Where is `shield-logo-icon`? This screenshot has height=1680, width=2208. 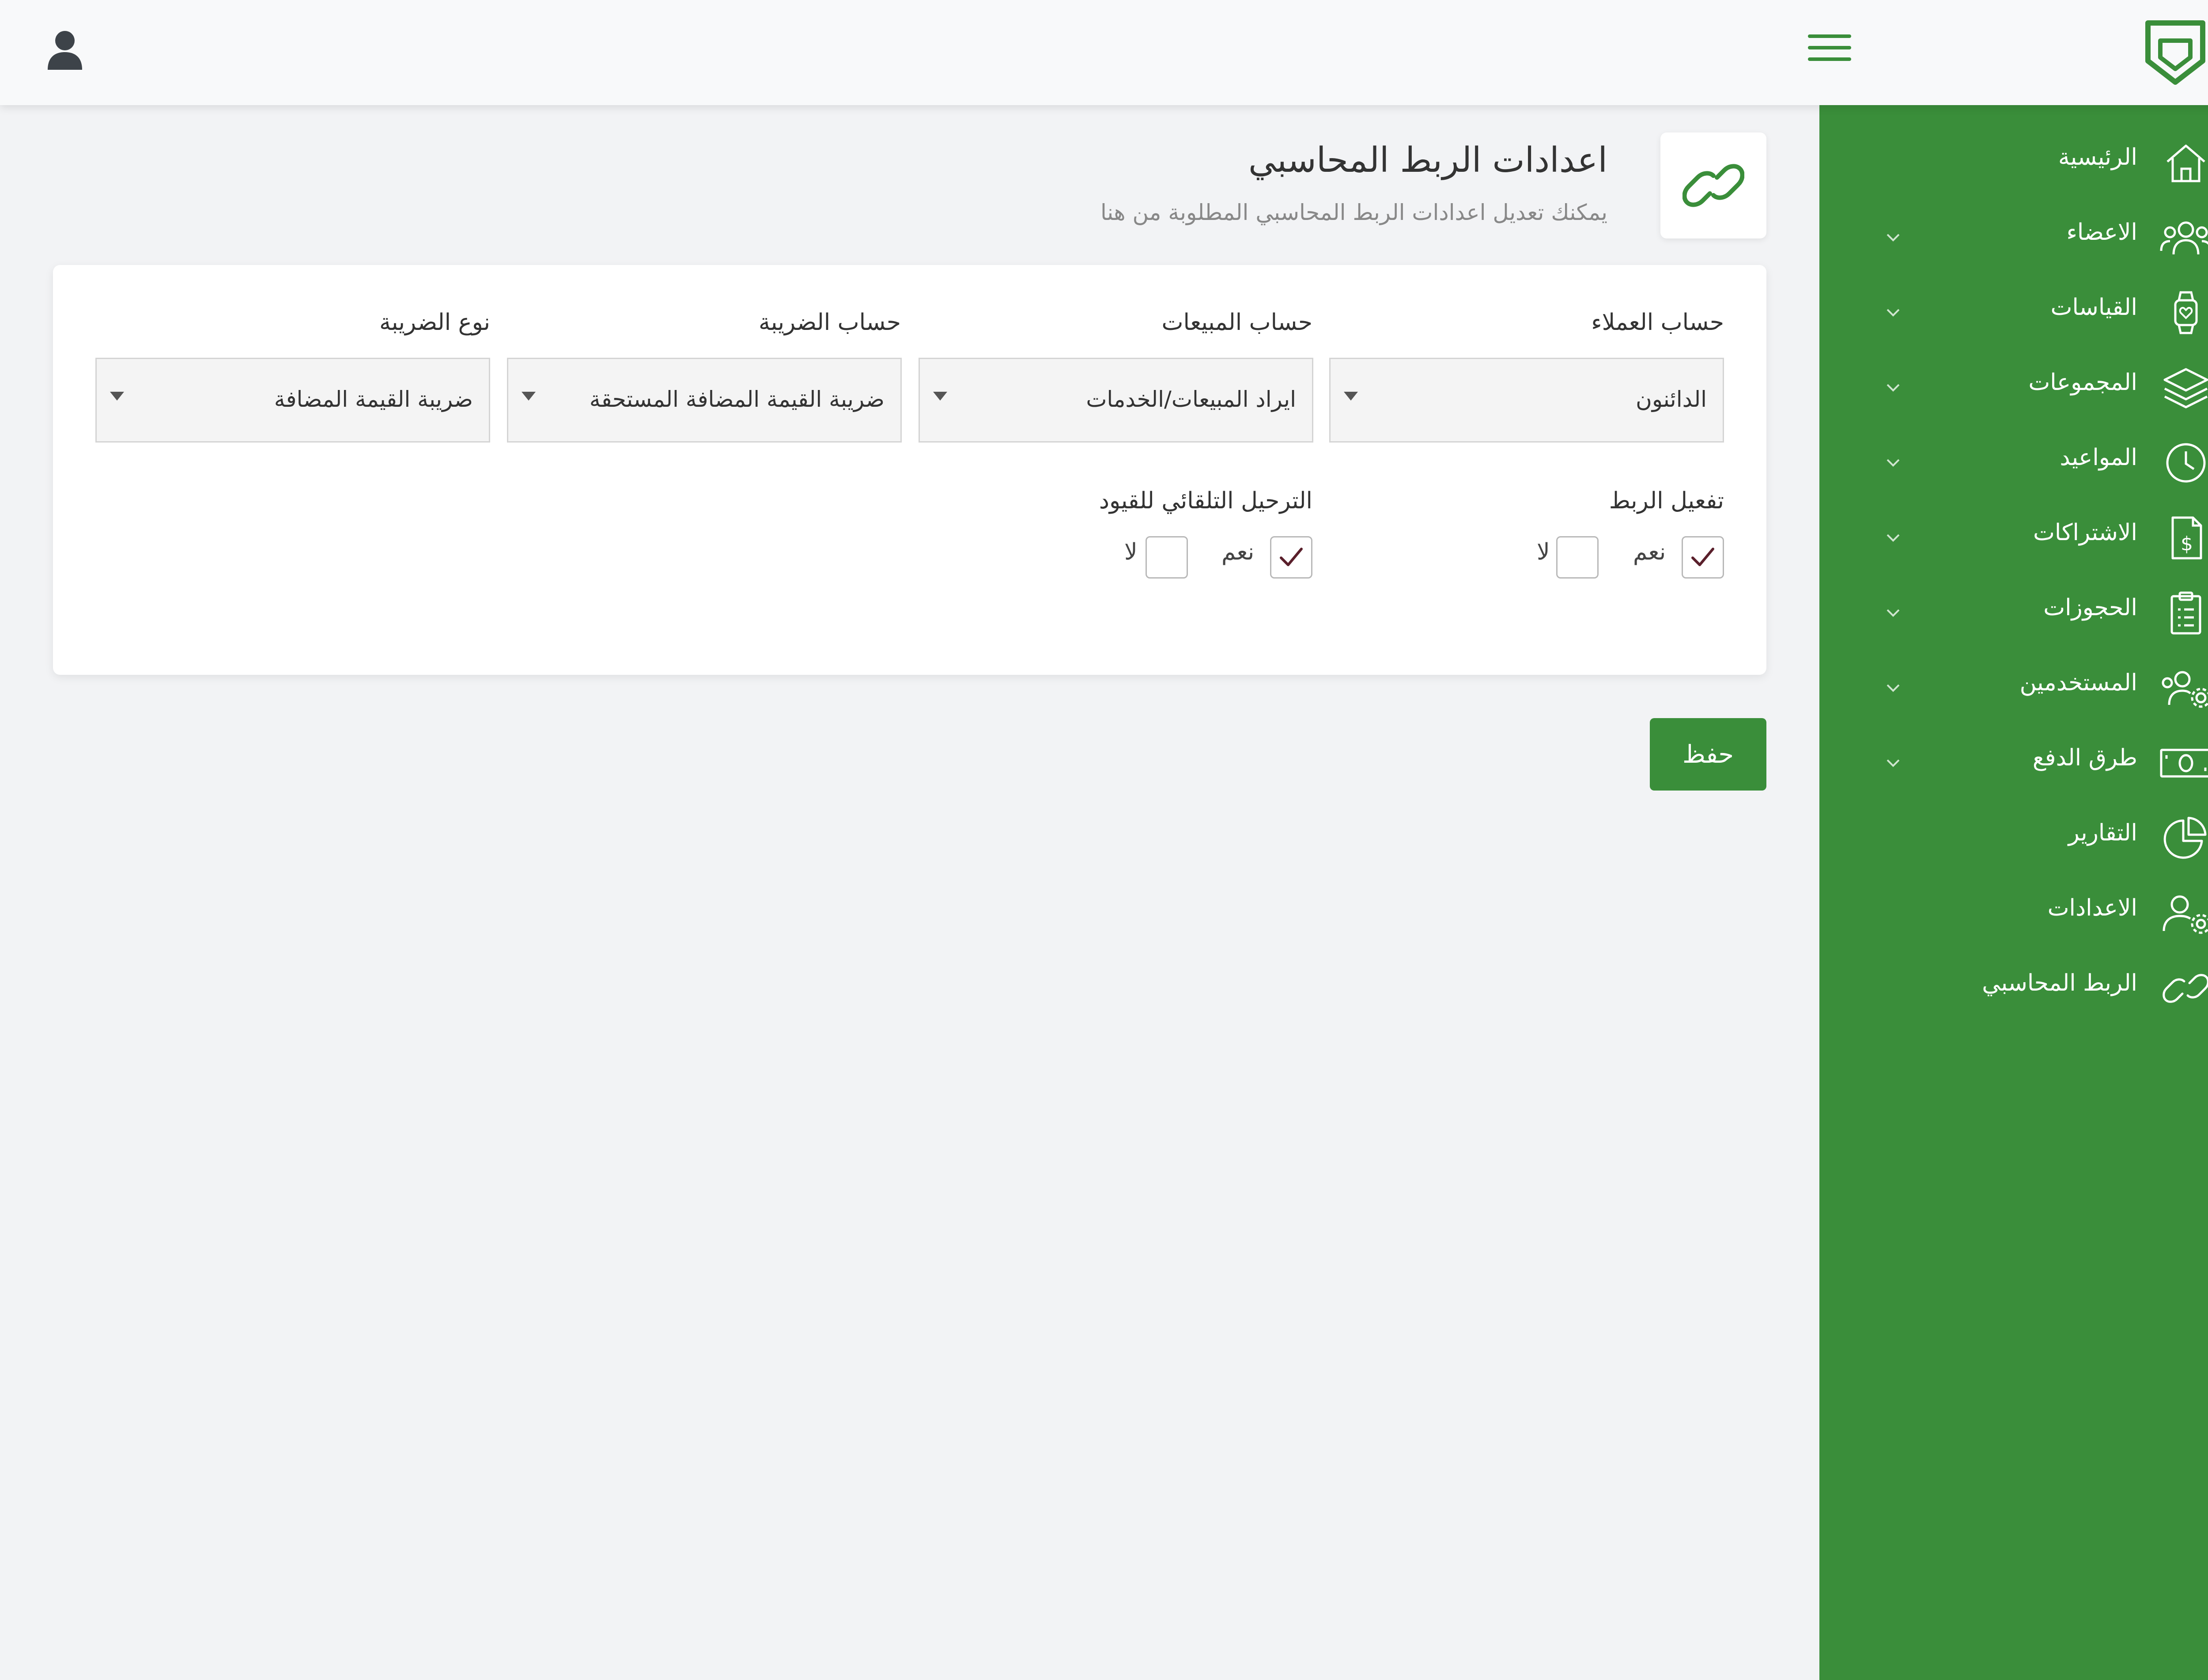
shield-logo-icon is located at coordinates (2175, 52).